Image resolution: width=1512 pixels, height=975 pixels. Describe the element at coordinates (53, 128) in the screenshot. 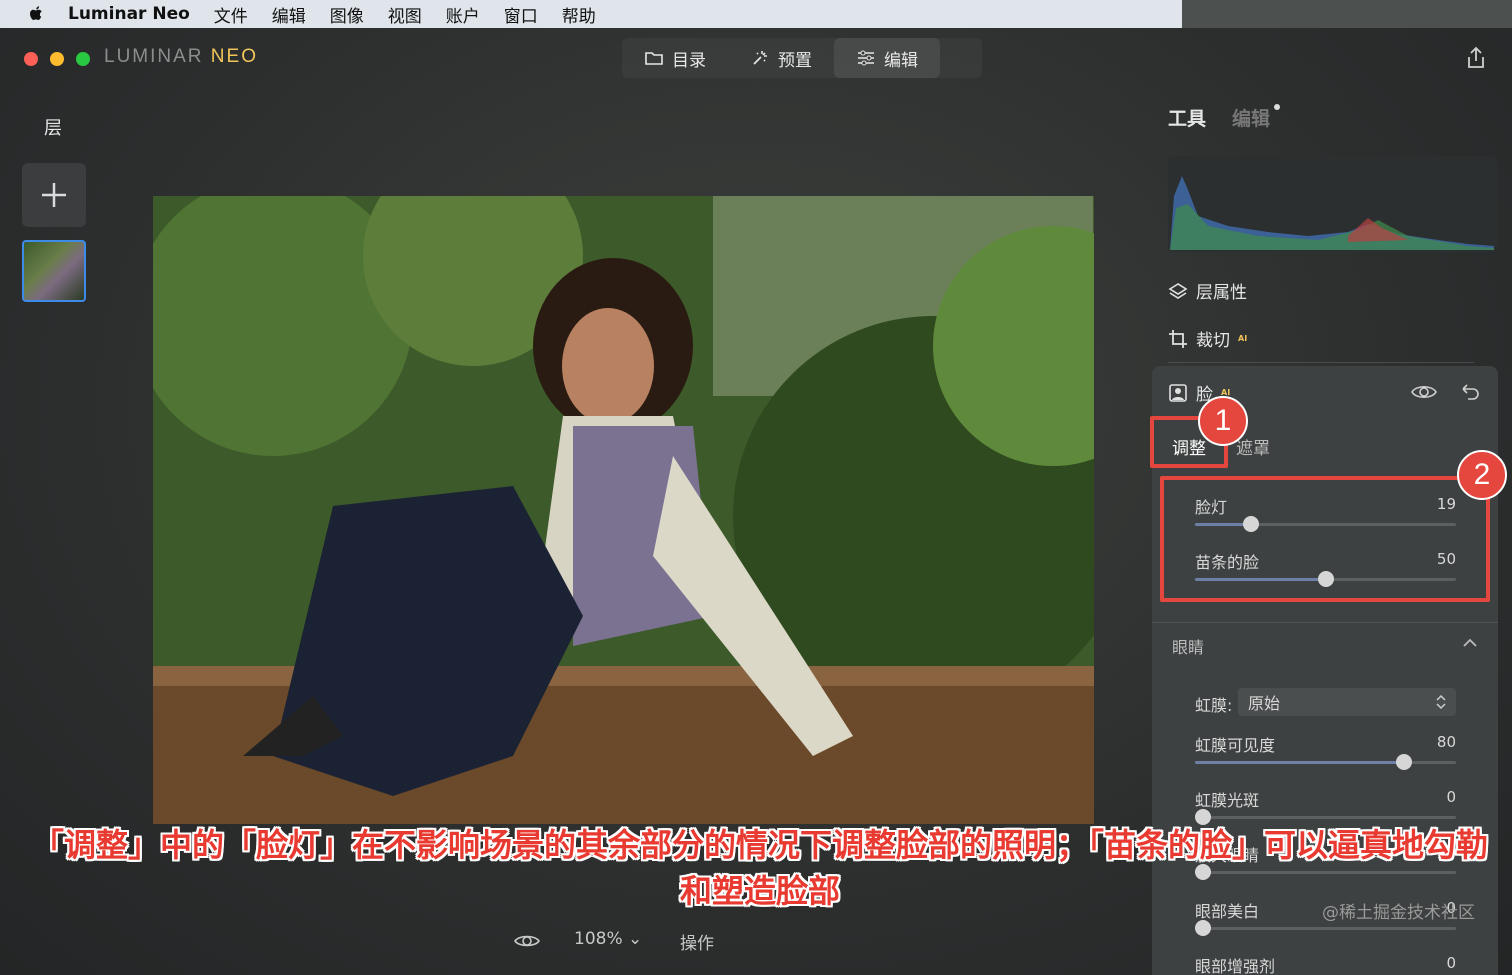

I see `layers-title: 层` at that location.